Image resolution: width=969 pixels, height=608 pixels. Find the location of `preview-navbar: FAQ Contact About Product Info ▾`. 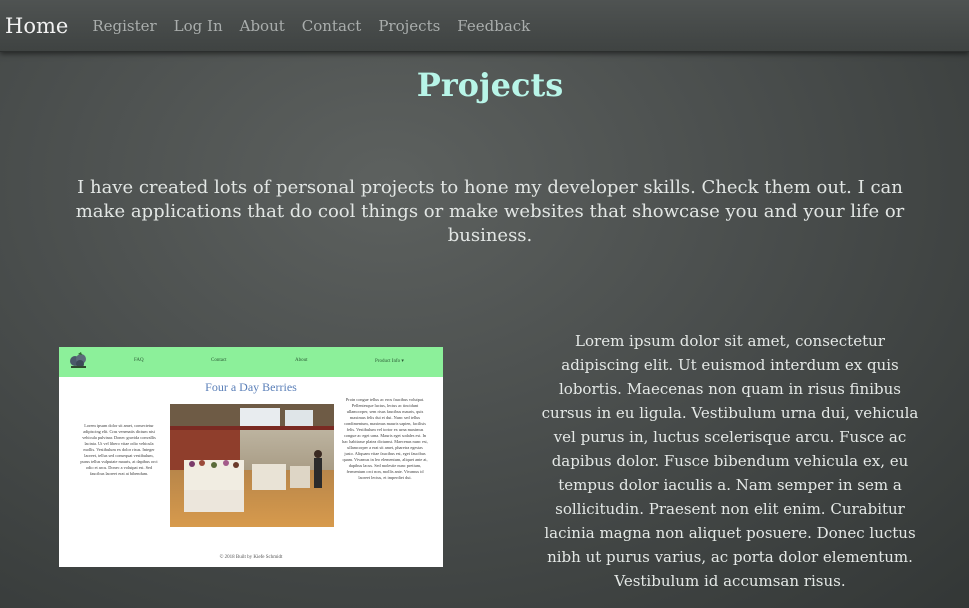

preview-navbar: FAQ Contact About Product Info ▾ is located at coordinates (251, 362).